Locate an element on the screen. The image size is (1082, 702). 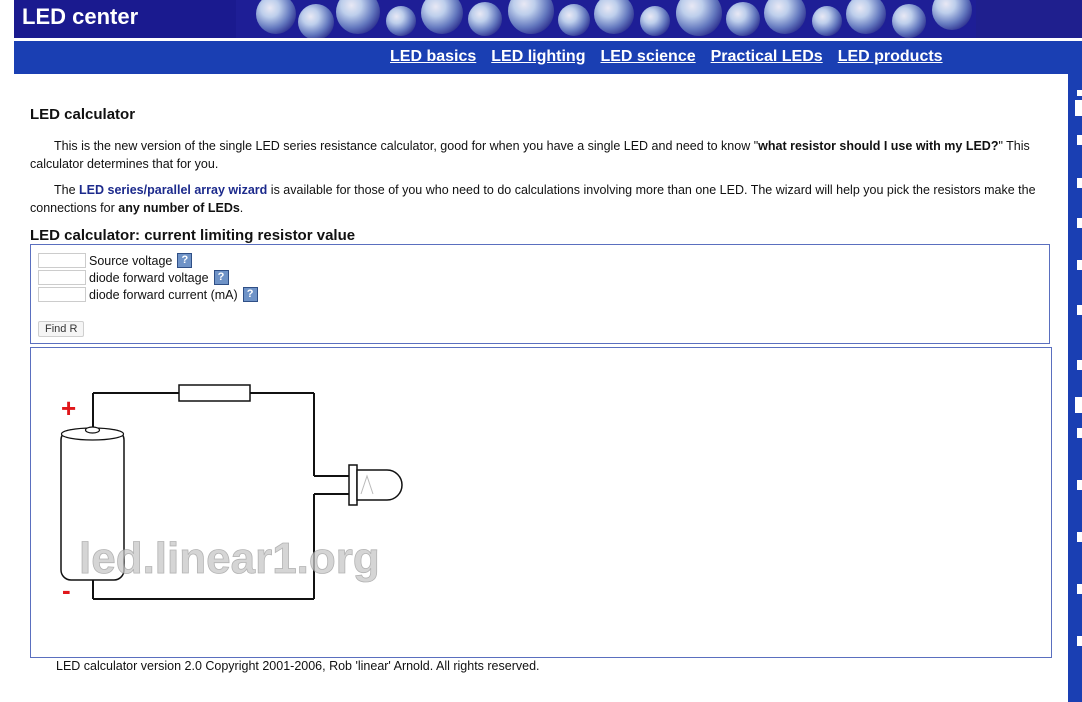
source-voltage-input is located at coordinates (62, 260).